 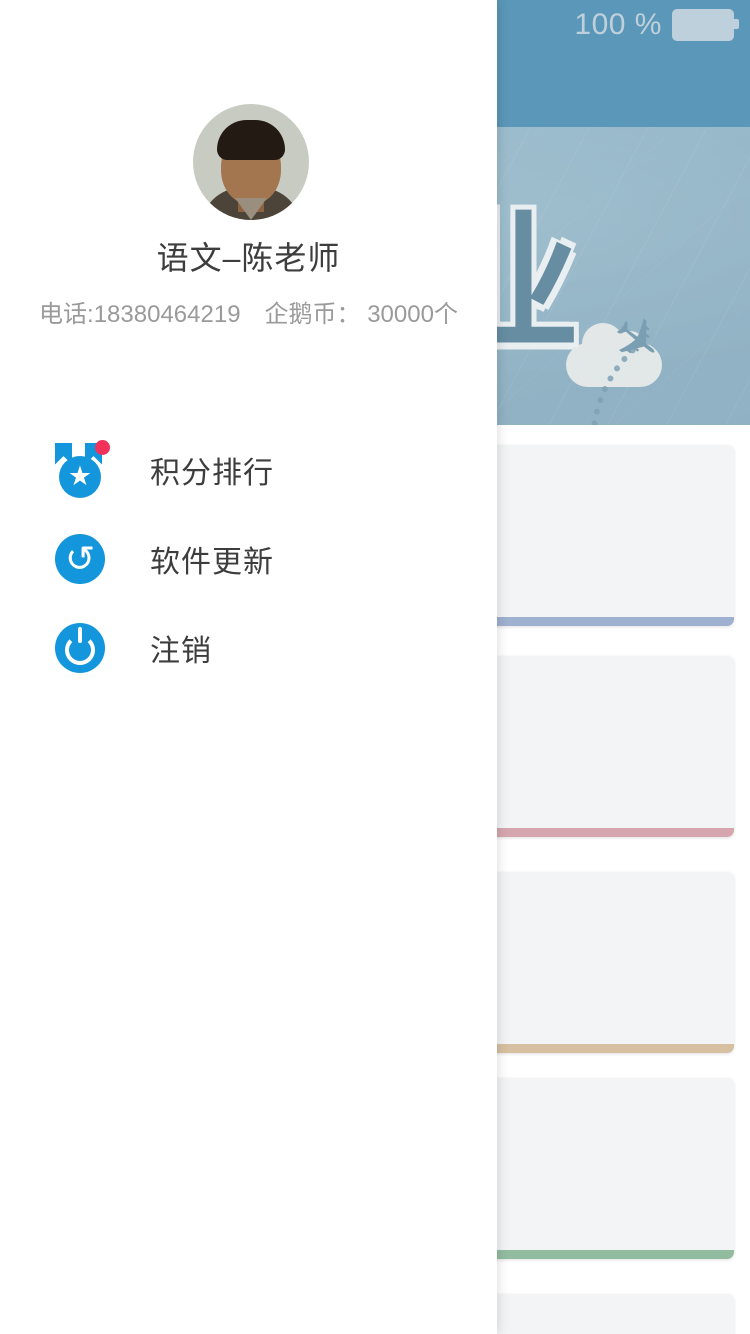 I want to click on user-name-label: 语文–陈老师, so click(x=248, y=258).